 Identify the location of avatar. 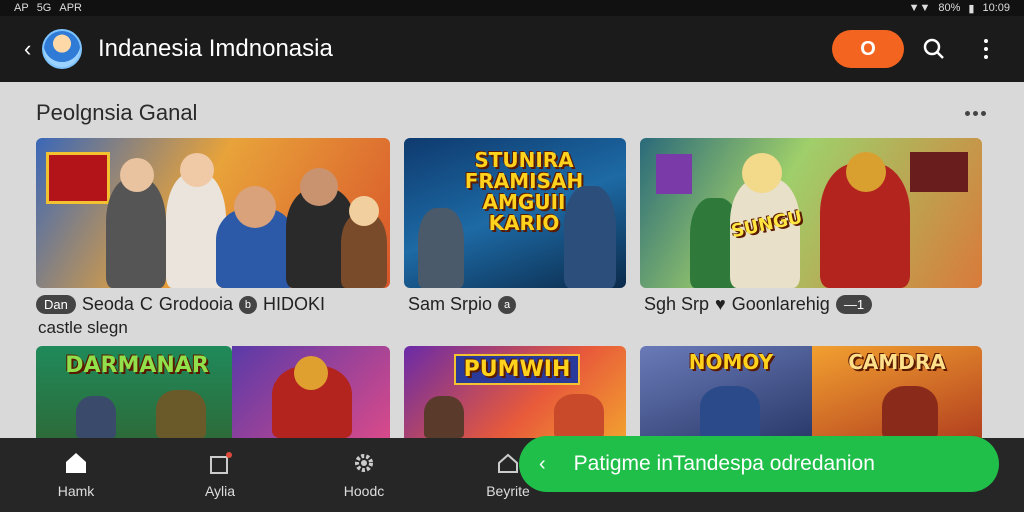
(62, 49).